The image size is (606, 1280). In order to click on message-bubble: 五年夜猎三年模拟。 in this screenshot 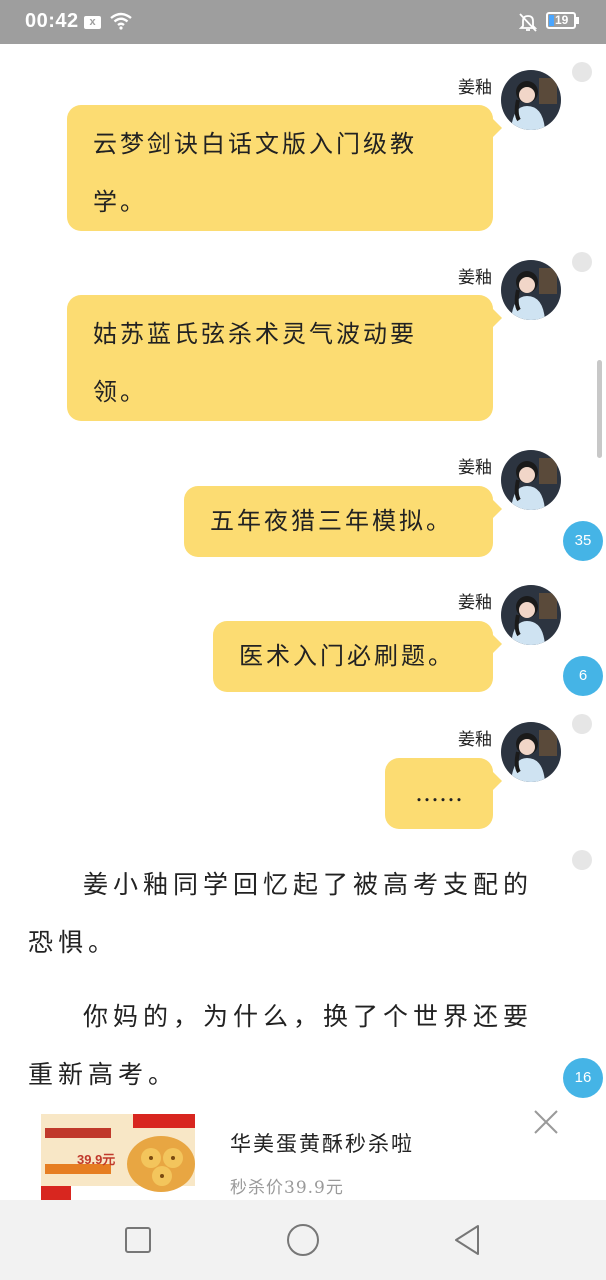, I will do `click(338, 521)`.